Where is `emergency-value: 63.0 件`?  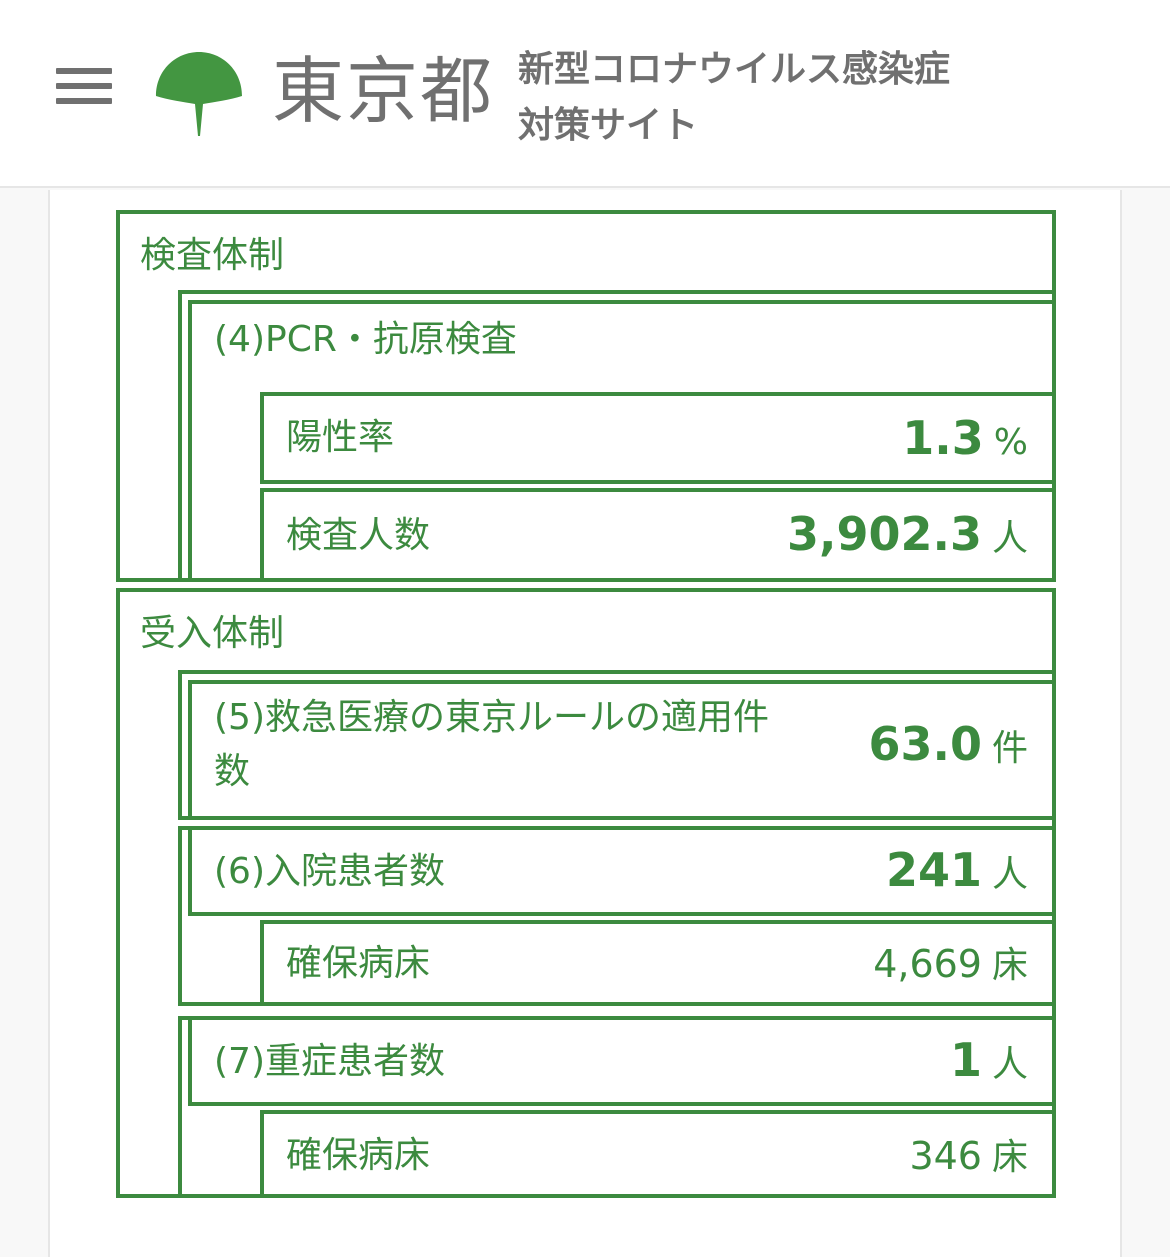 emergency-value: 63.0 件 is located at coordinates (948, 746).